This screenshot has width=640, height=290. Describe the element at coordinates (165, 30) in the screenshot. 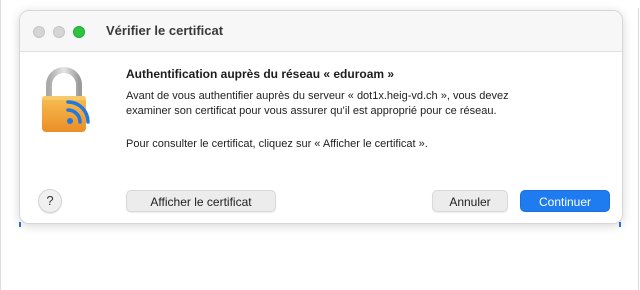

I see `window-title: Vérifier le certificat` at that location.